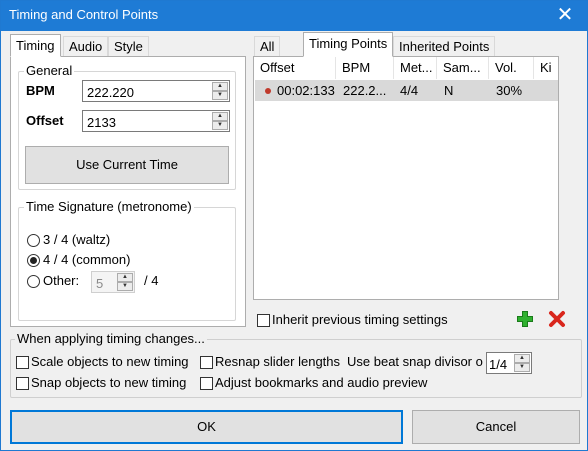 This screenshot has width=588, height=451. I want to click on column-header-offset: Offset, so click(295, 68).